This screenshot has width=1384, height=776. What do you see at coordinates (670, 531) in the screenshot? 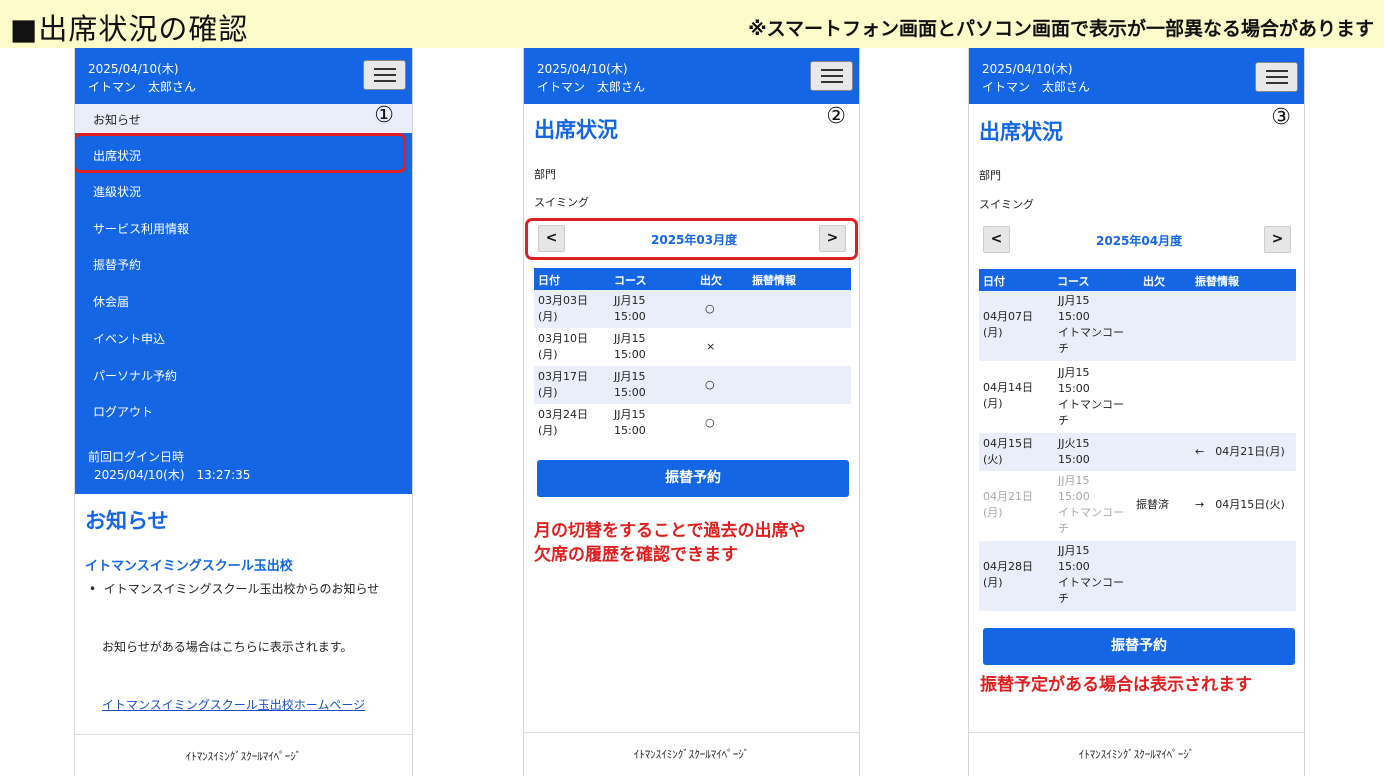
I see `annotation-line1: 月の切替をすることで過去の出席や` at bounding box center [670, 531].